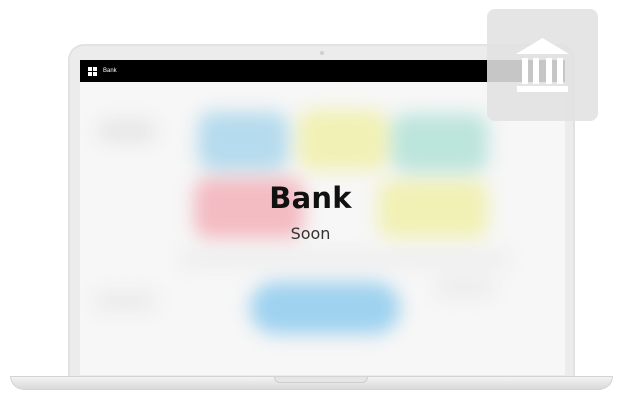 This screenshot has height=397, width=621. Describe the element at coordinates (321, 53) in the screenshot. I see `webcam-icon` at that location.